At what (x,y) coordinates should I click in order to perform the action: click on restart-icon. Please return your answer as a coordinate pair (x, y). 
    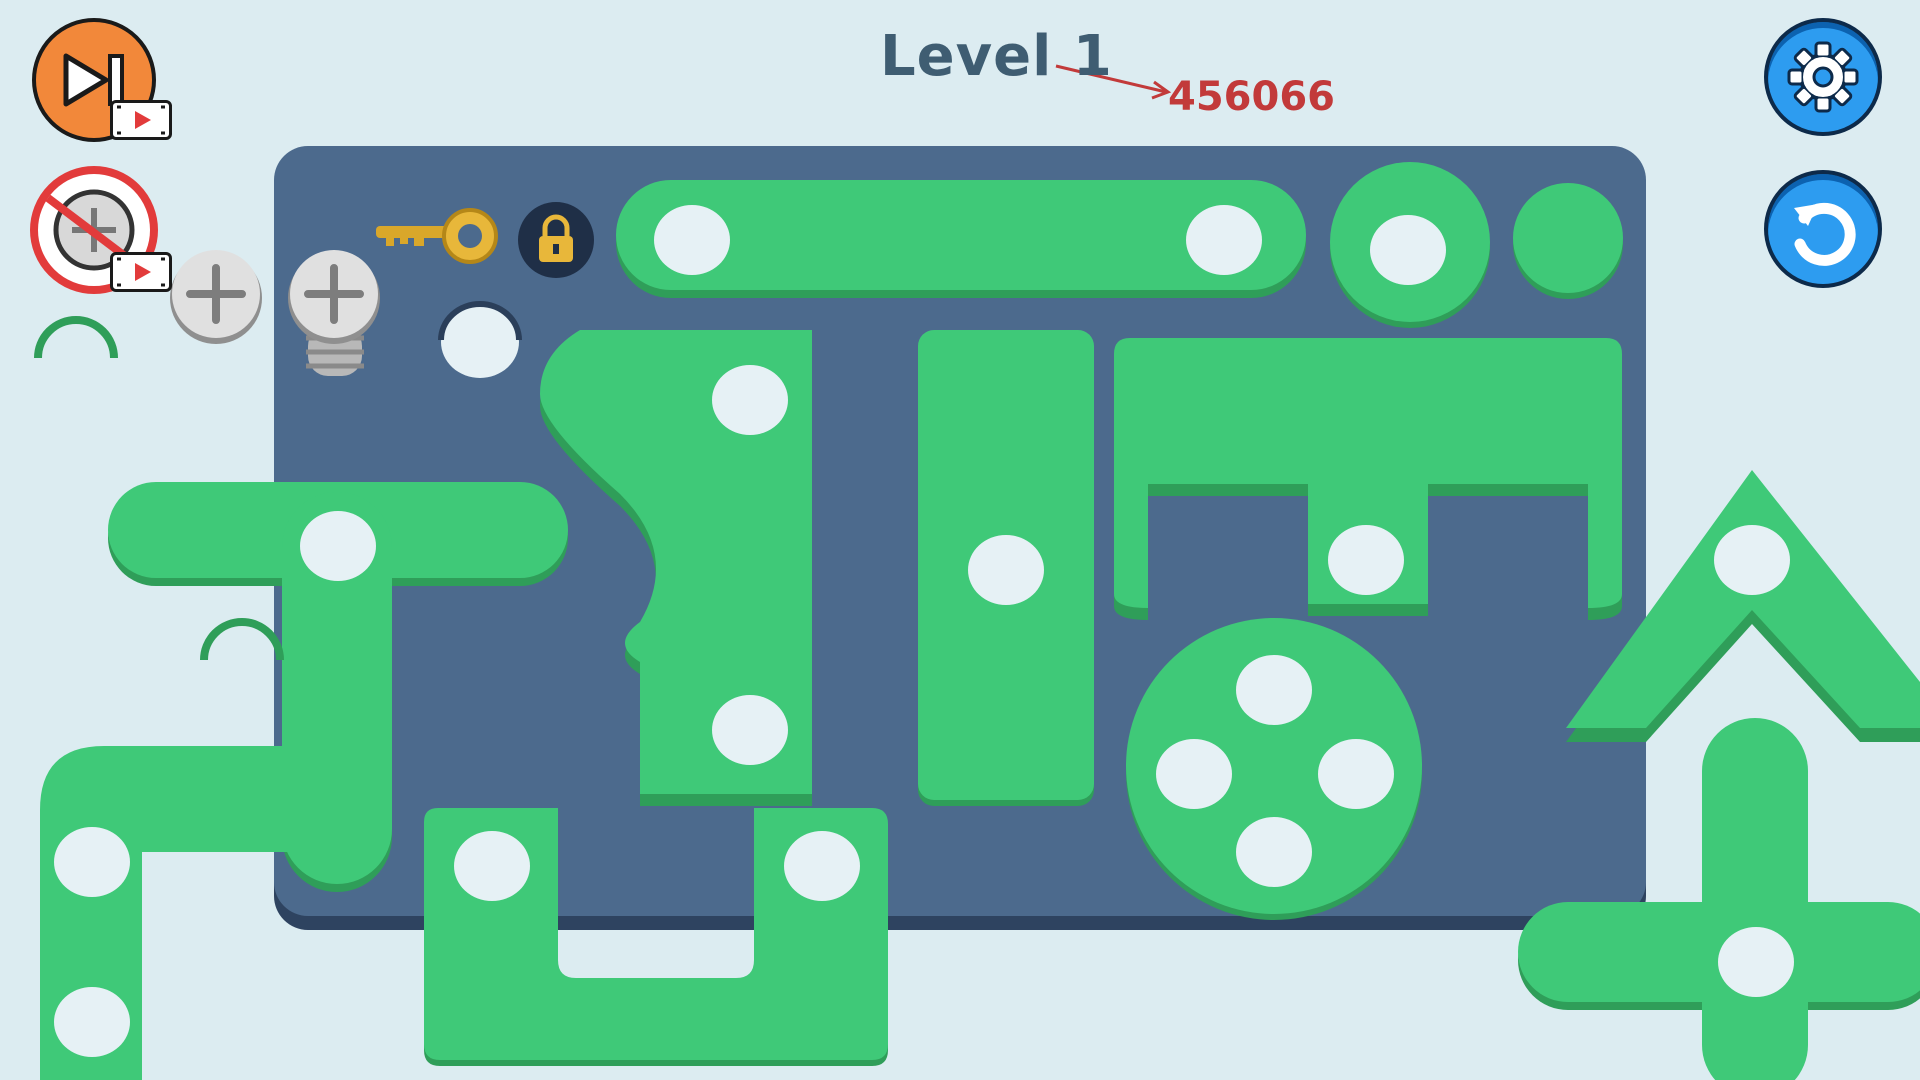
    Looking at the image, I should click on (1825, 234).